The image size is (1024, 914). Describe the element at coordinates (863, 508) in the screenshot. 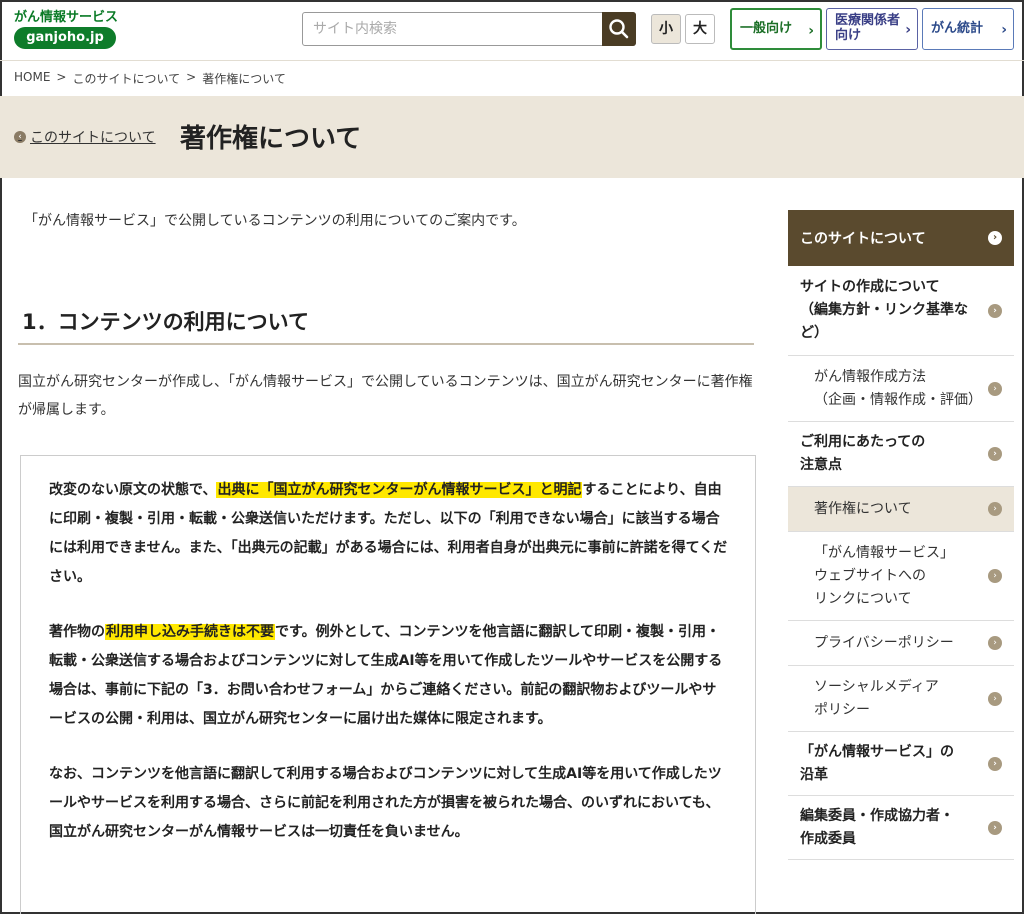

I see `sidebar-item-label: 著作権について` at that location.